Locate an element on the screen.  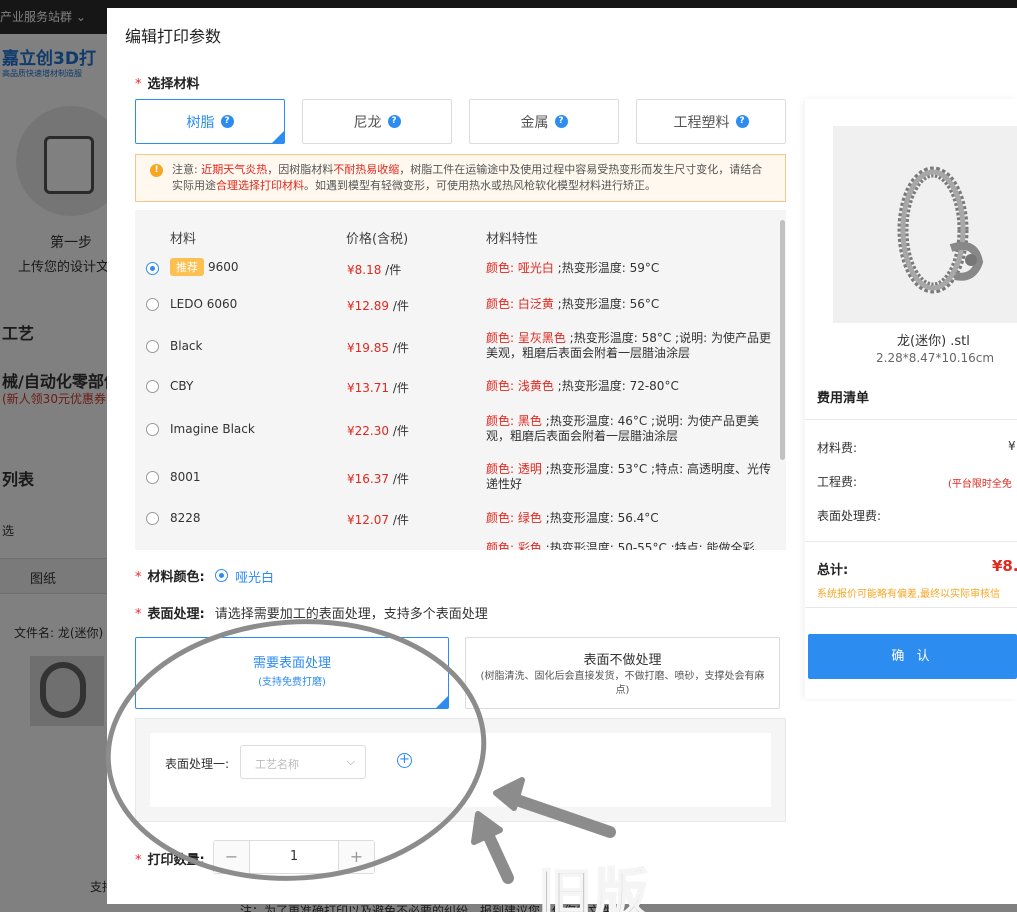
step-title: 第一步 is located at coordinates (71, 243).